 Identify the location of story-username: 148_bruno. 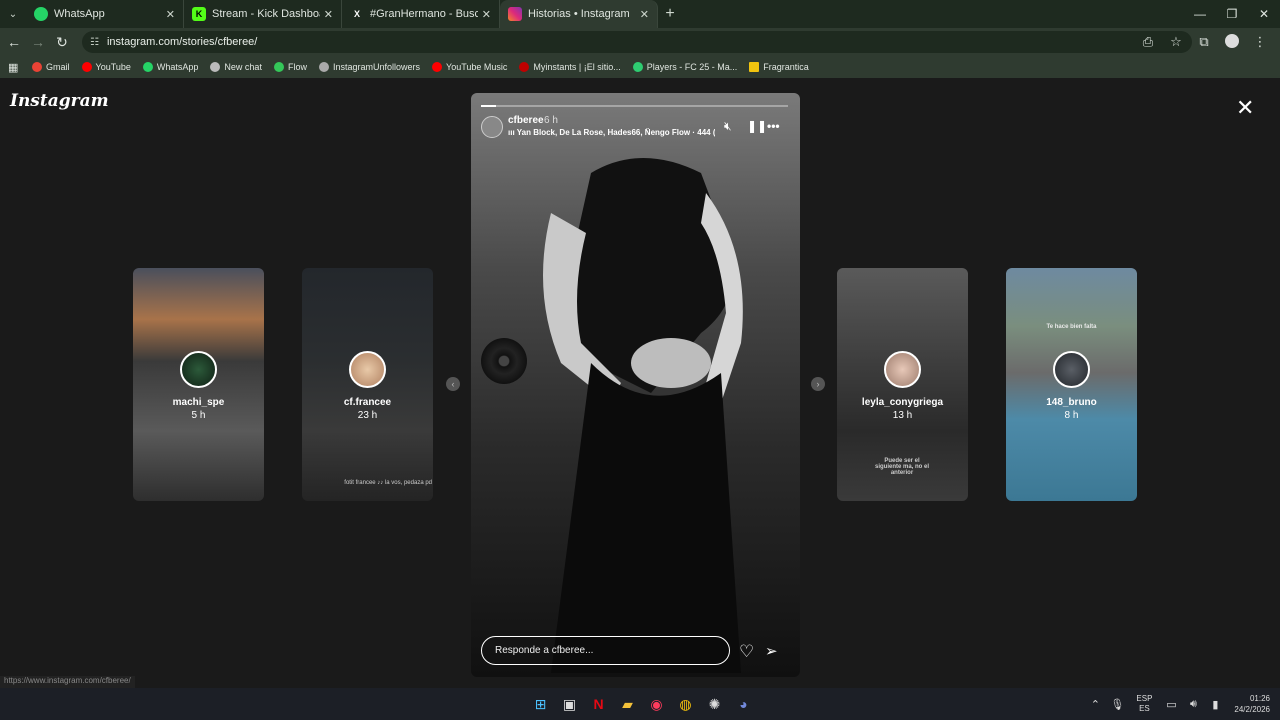
(1071, 402).